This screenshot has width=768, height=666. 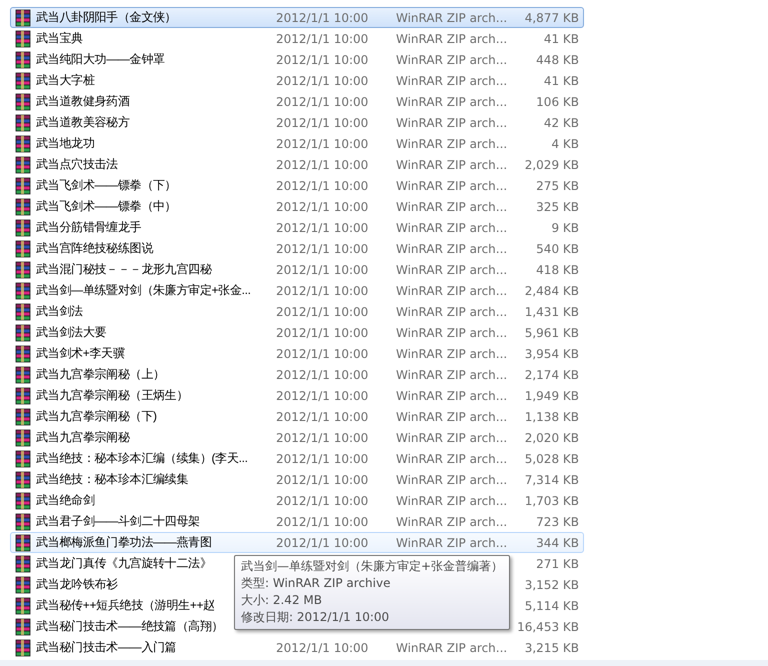 What do you see at coordinates (565, 227) in the screenshot?
I see `file-size: 9 KB` at bounding box center [565, 227].